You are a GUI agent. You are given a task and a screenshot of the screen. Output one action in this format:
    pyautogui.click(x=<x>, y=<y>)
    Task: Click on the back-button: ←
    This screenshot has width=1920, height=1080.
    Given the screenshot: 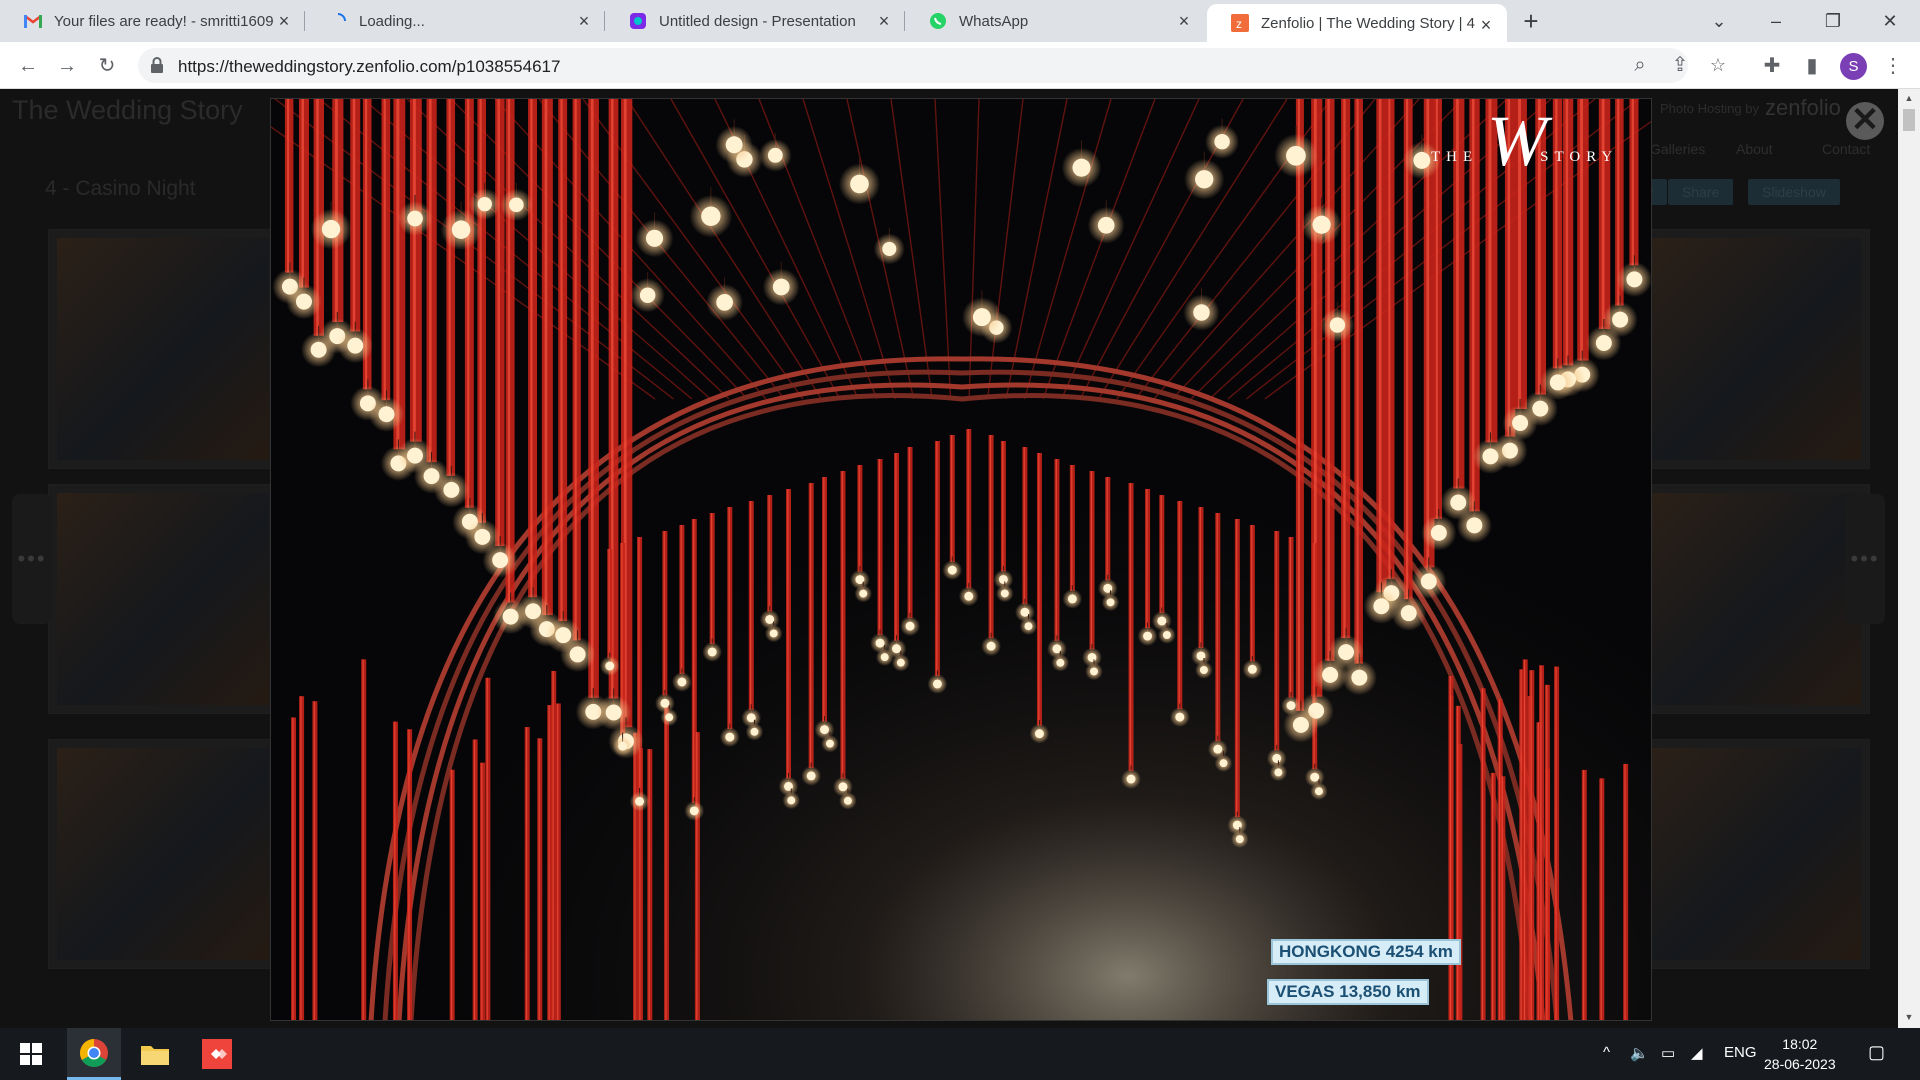 What is the action you would take?
    pyautogui.click(x=28, y=66)
    